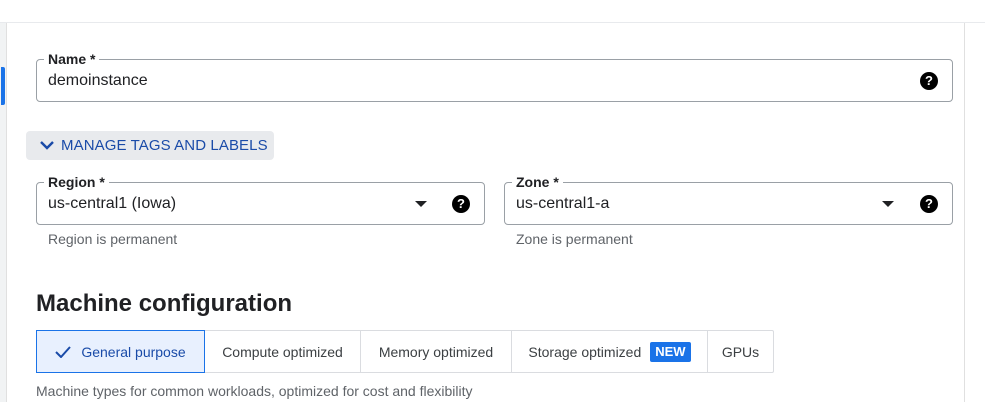 The height and width of the screenshot is (402, 985). Describe the element at coordinates (164, 303) in the screenshot. I see `machine-configuration-heading: Machine configuration` at that location.